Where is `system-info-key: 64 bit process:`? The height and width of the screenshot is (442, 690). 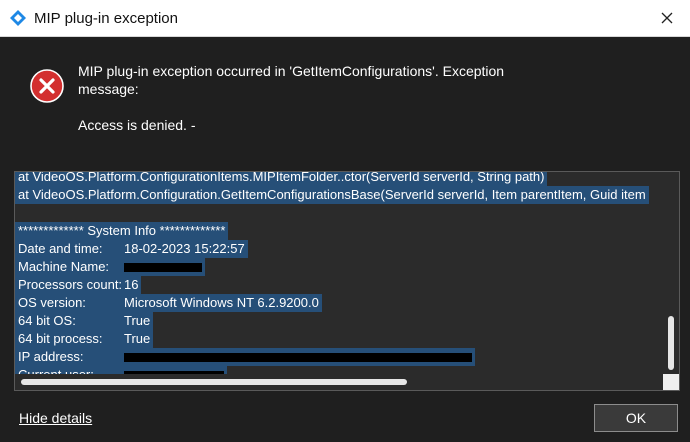
system-info-key: 64 bit process: is located at coordinates (60, 338).